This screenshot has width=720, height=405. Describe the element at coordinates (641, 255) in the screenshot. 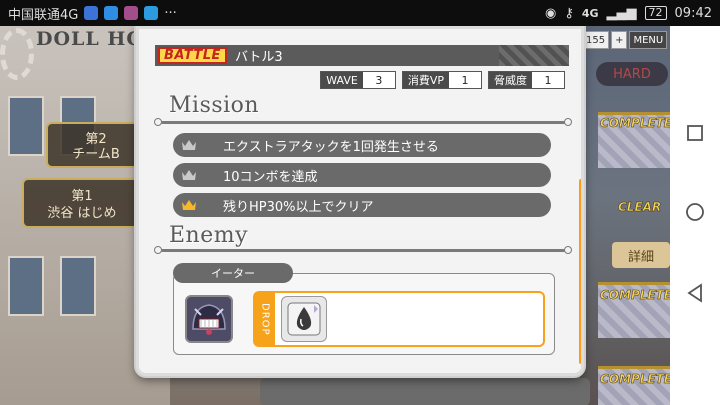

I see `detail-button: 詳細` at that location.